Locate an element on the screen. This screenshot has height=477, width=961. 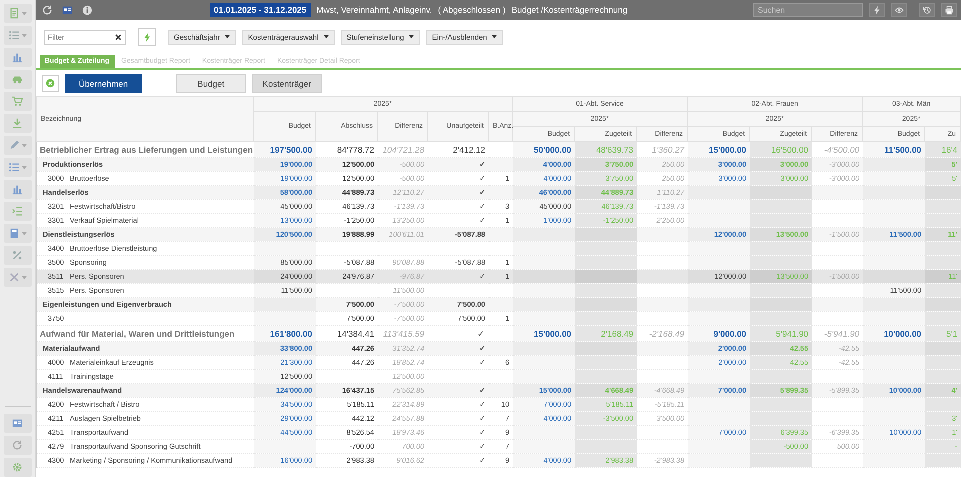
module-title: Budget /Kostenträgerrechnung is located at coordinates (570, 10).